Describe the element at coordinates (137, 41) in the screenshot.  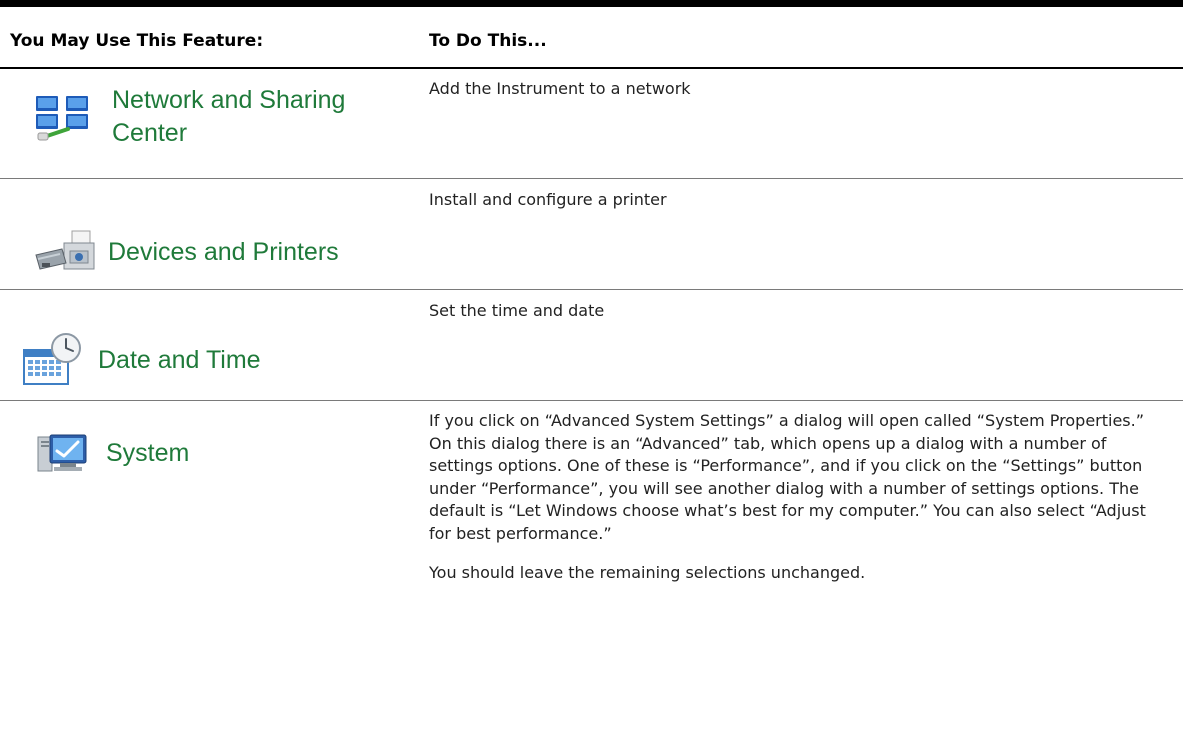
I see `header-feature-column: You May Use This Feature:` at that location.